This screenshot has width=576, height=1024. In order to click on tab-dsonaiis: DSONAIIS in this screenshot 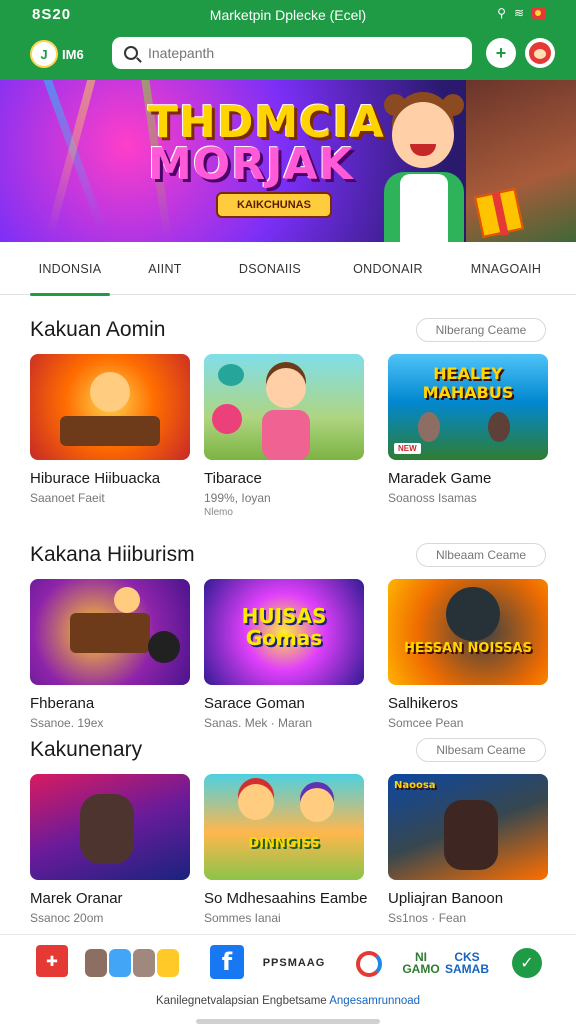, I will do `click(270, 269)`.